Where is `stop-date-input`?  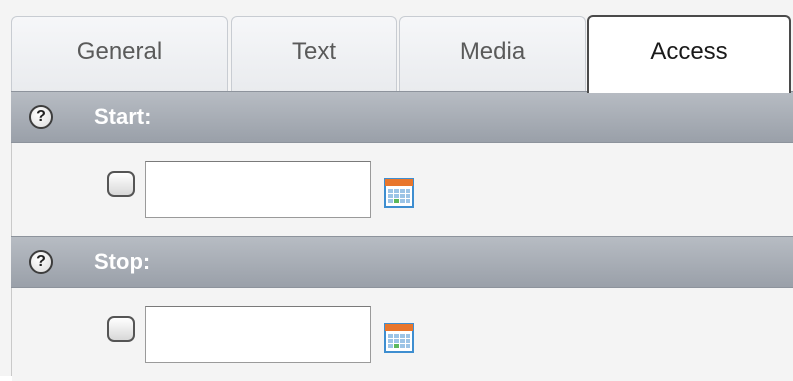 stop-date-input is located at coordinates (258, 334).